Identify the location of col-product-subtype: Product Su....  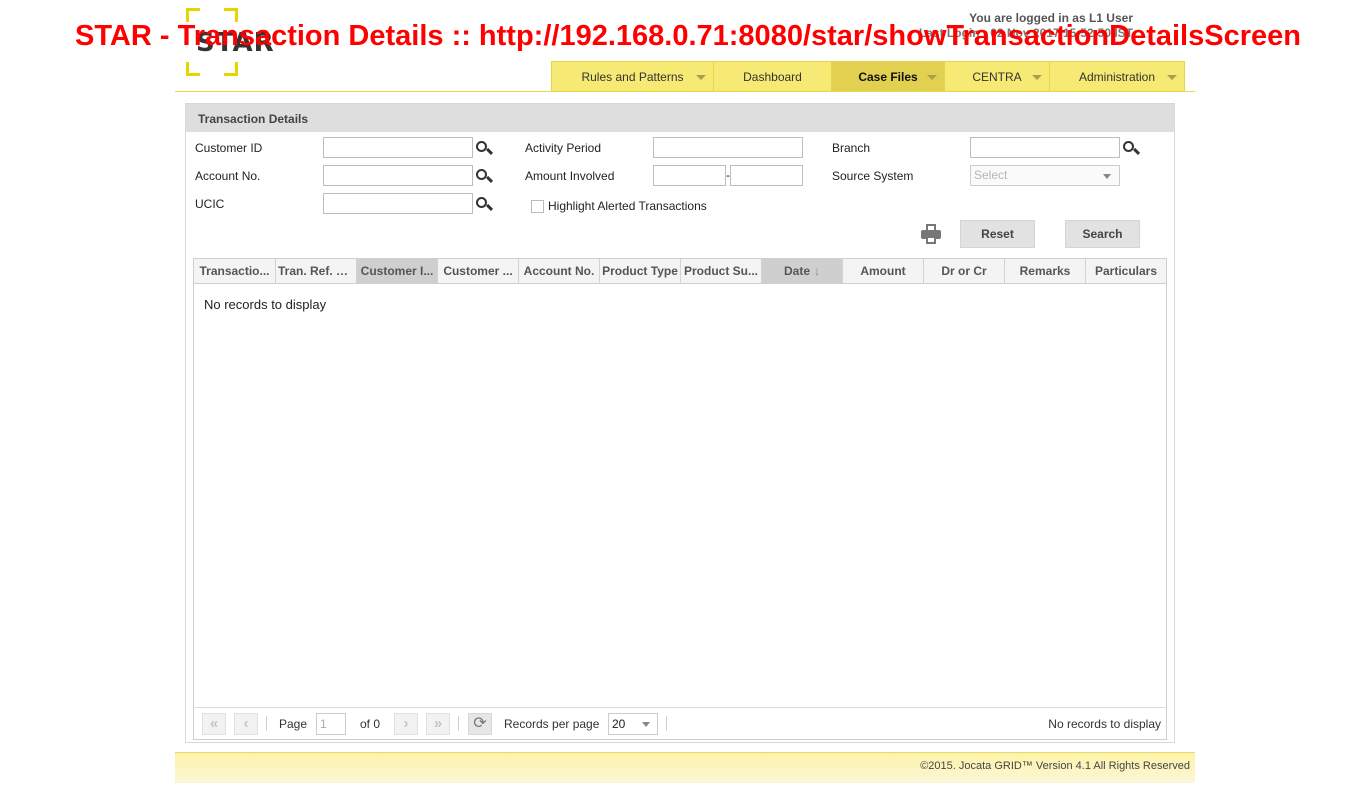
(721, 271).